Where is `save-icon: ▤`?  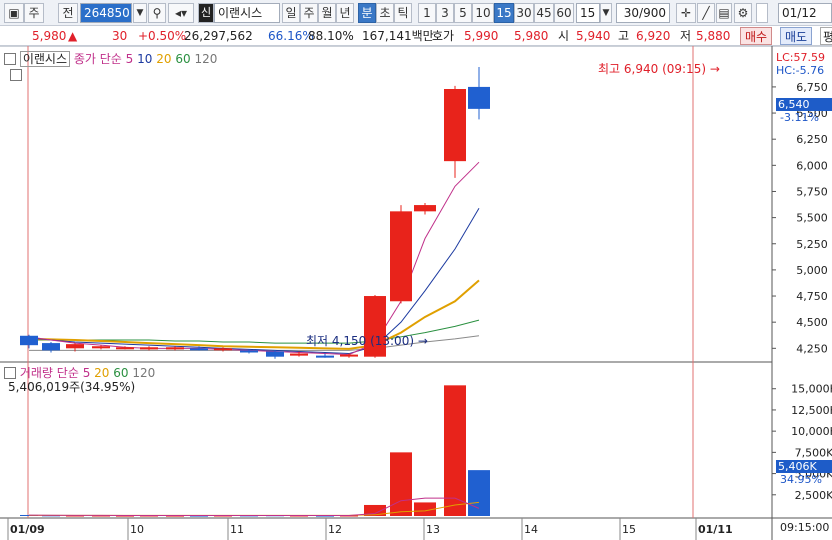 save-icon: ▤ is located at coordinates (724, 13).